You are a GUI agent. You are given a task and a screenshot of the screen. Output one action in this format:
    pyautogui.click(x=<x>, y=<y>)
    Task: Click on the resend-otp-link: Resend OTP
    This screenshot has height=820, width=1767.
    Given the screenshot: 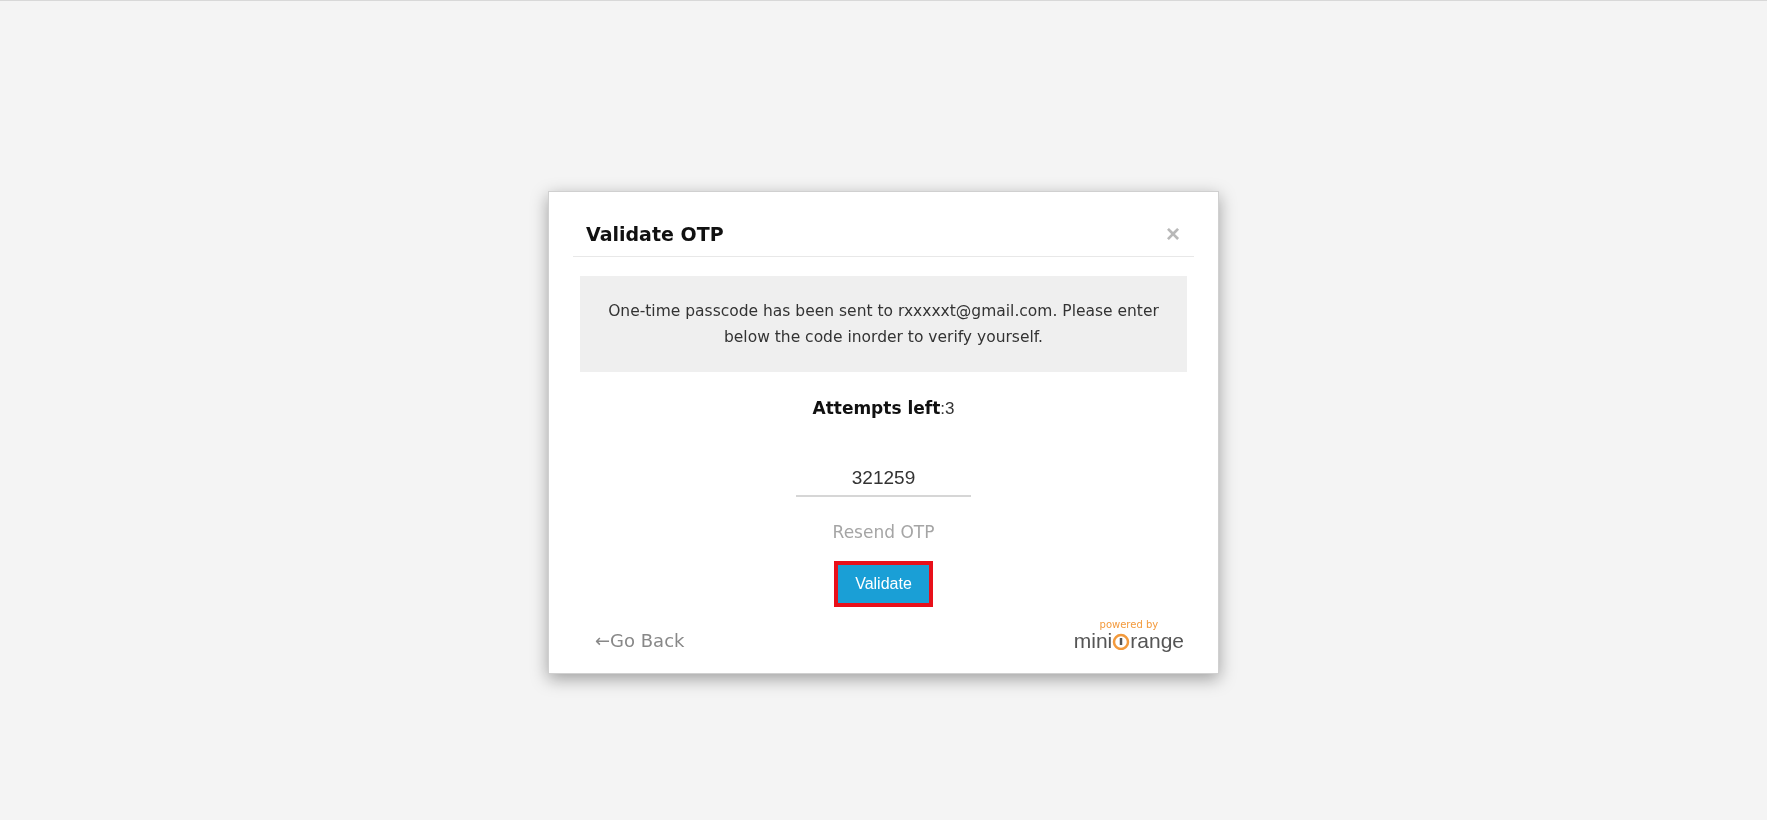 What is the action you would take?
    pyautogui.click(x=883, y=532)
    